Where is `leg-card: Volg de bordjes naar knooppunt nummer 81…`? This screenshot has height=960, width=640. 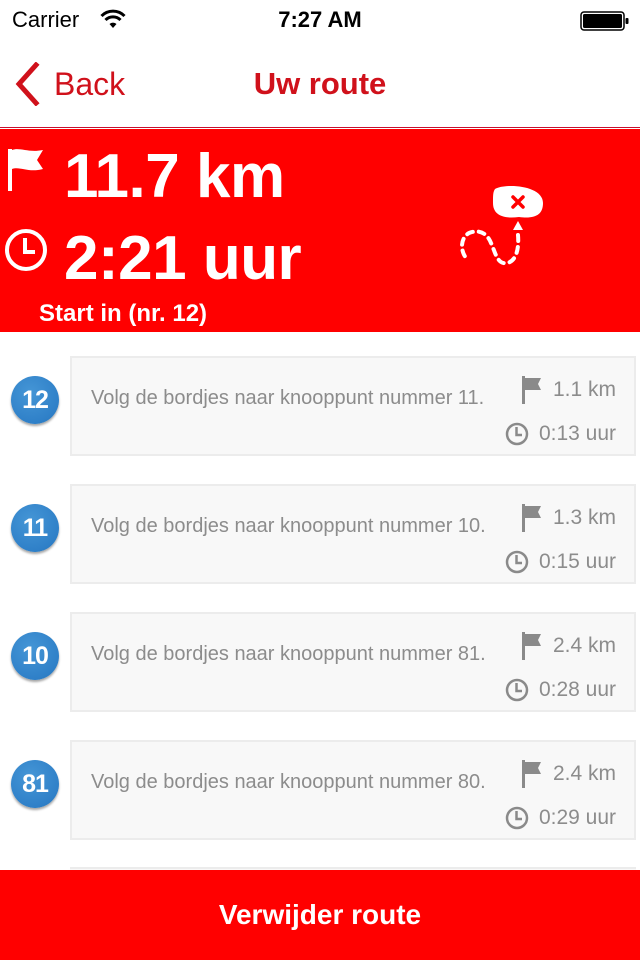 leg-card: Volg de bordjes naar knooppunt nummer 81… is located at coordinates (353, 662).